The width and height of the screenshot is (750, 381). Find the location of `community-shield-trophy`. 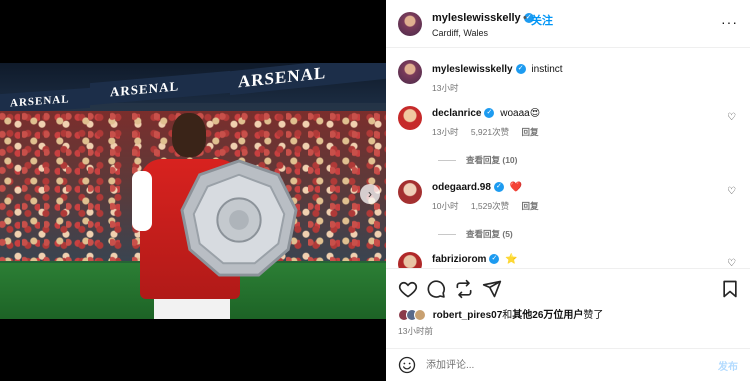

community-shield-trophy is located at coordinates (239, 220).